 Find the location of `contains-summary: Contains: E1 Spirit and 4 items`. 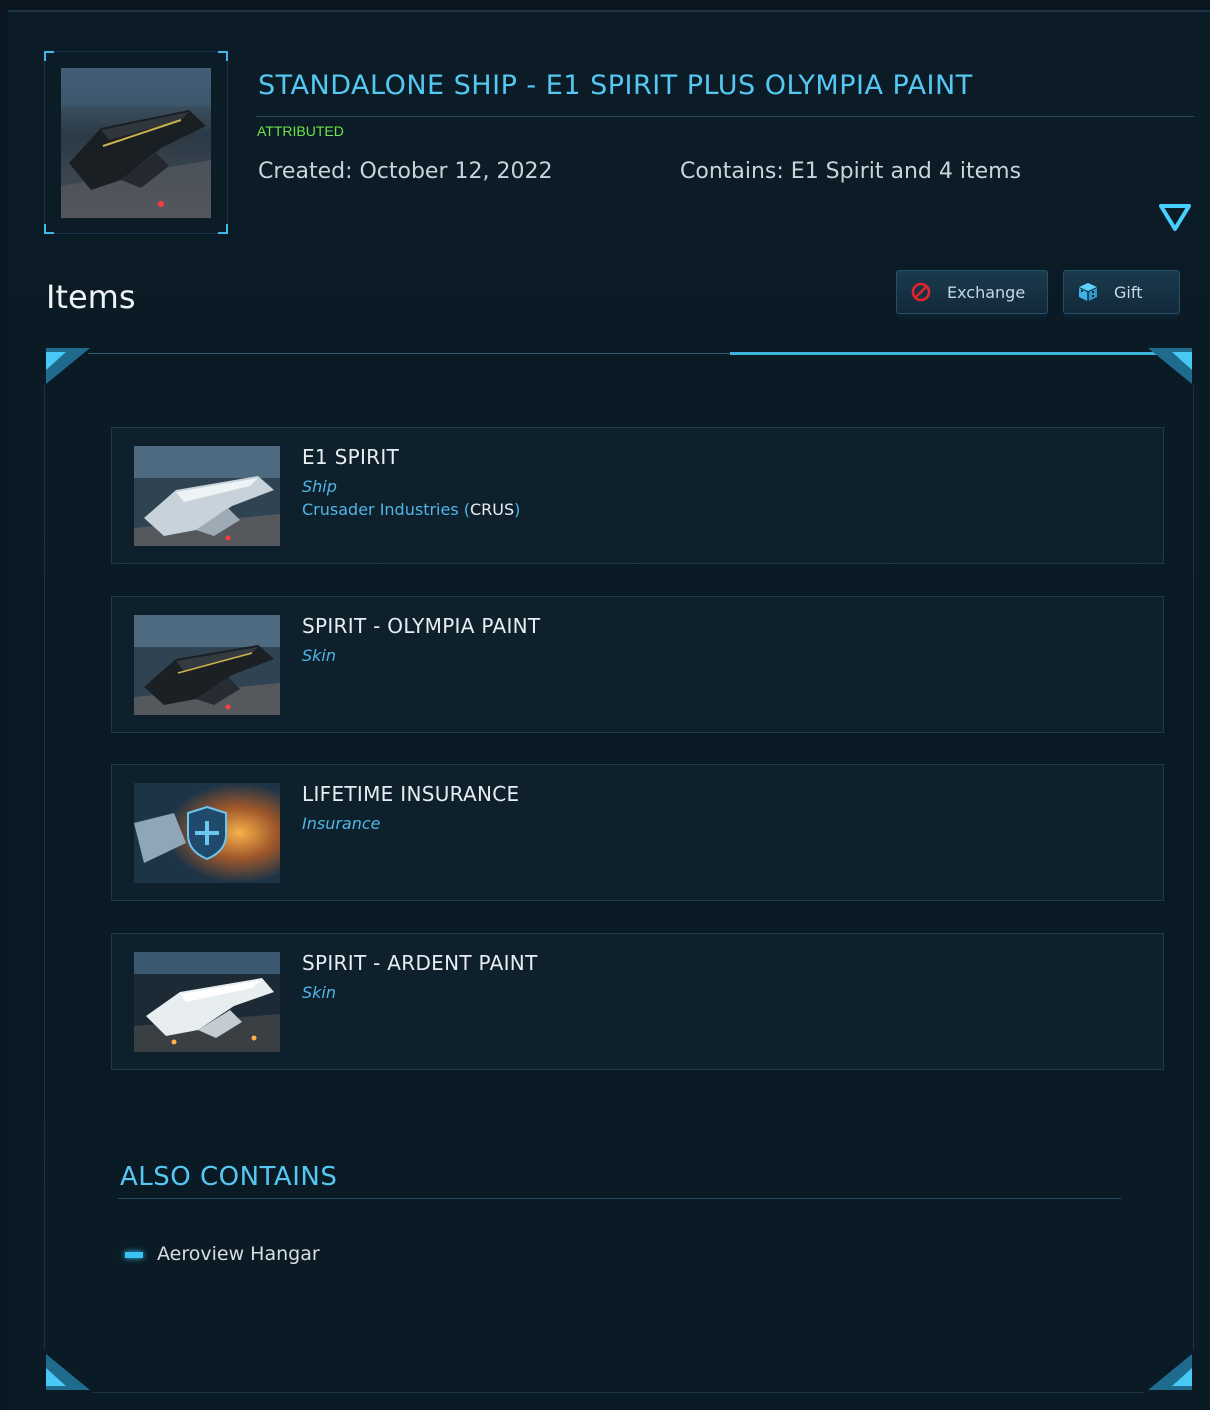

contains-summary: Contains: E1 Spirit and 4 items is located at coordinates (851, 171).